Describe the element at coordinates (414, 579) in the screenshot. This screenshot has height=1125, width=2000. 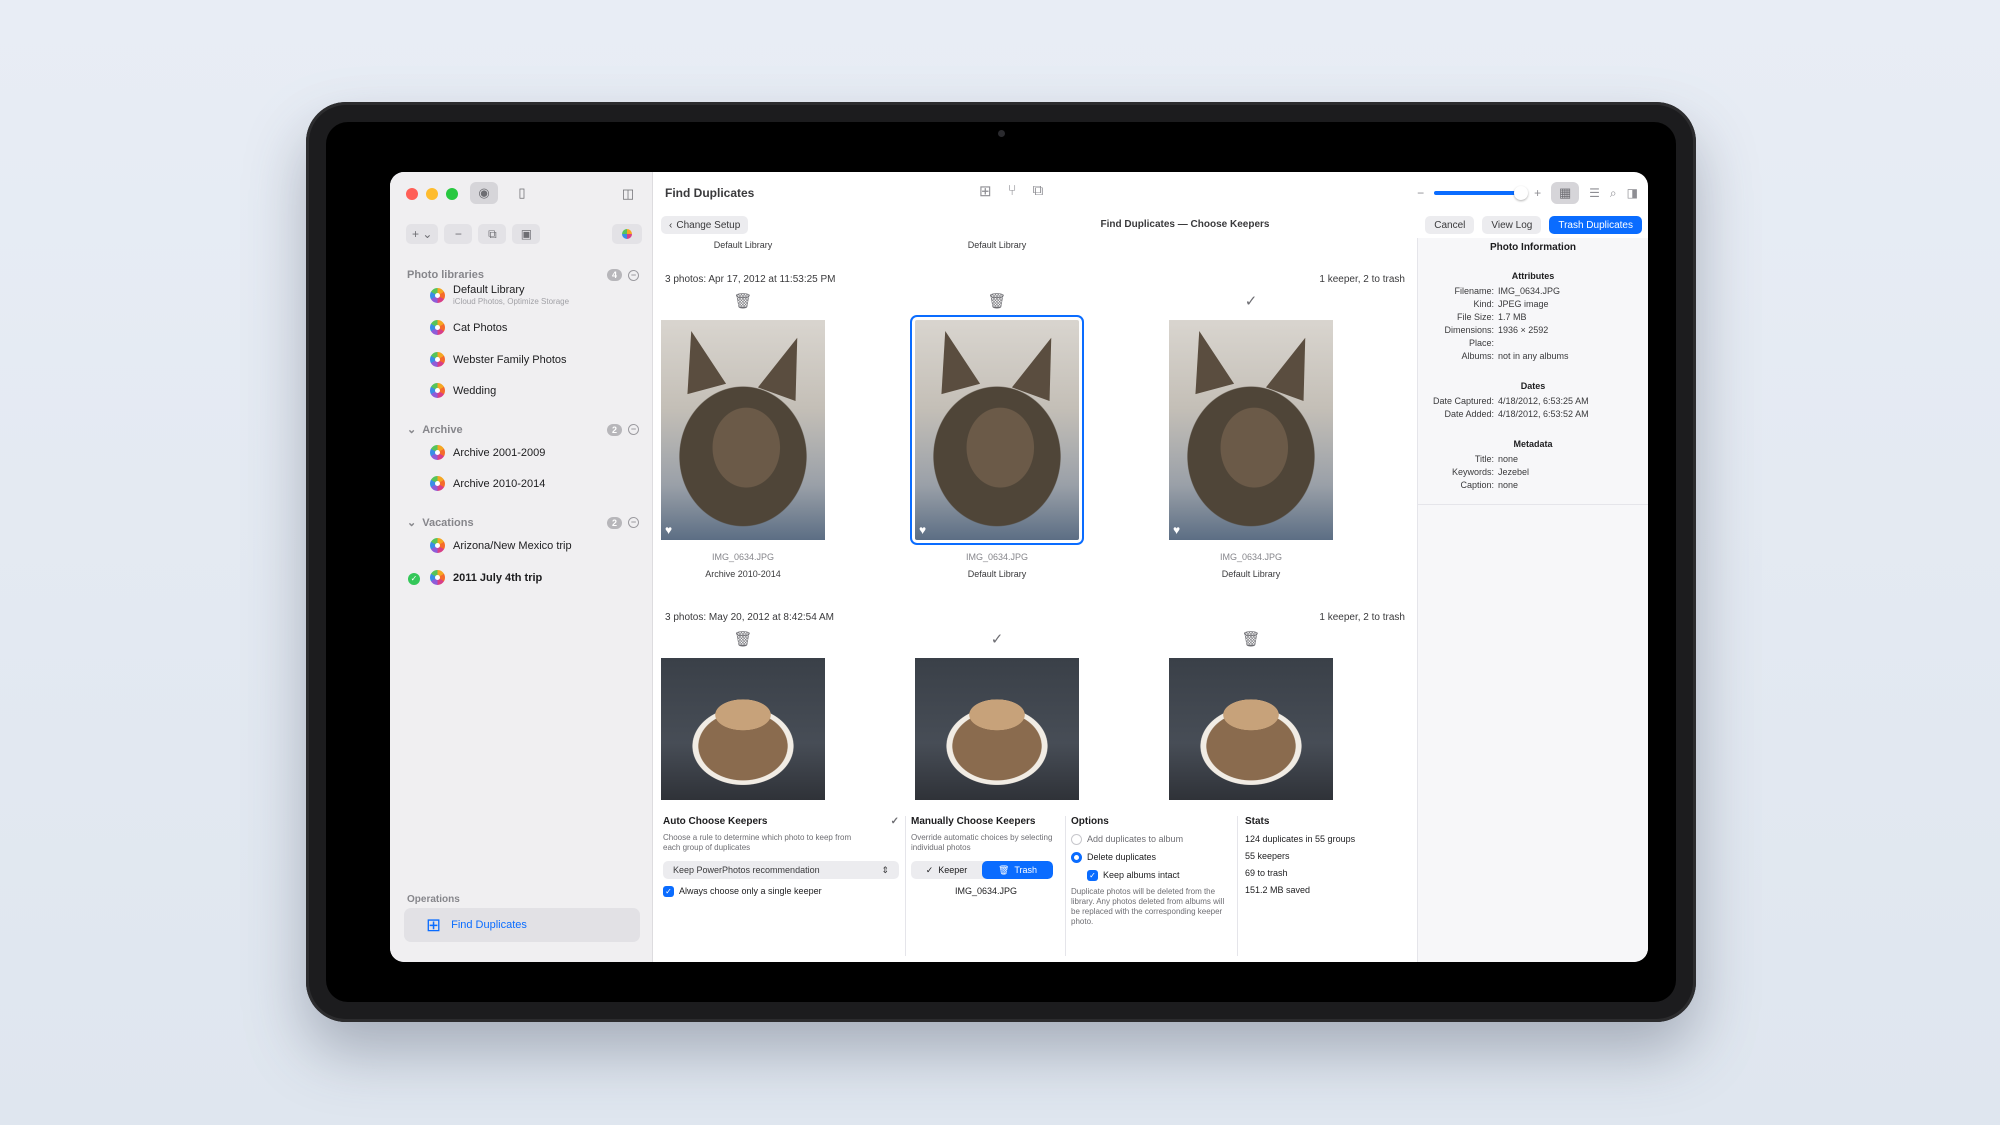
I see `open-library-check-icon: ✓` at that location.